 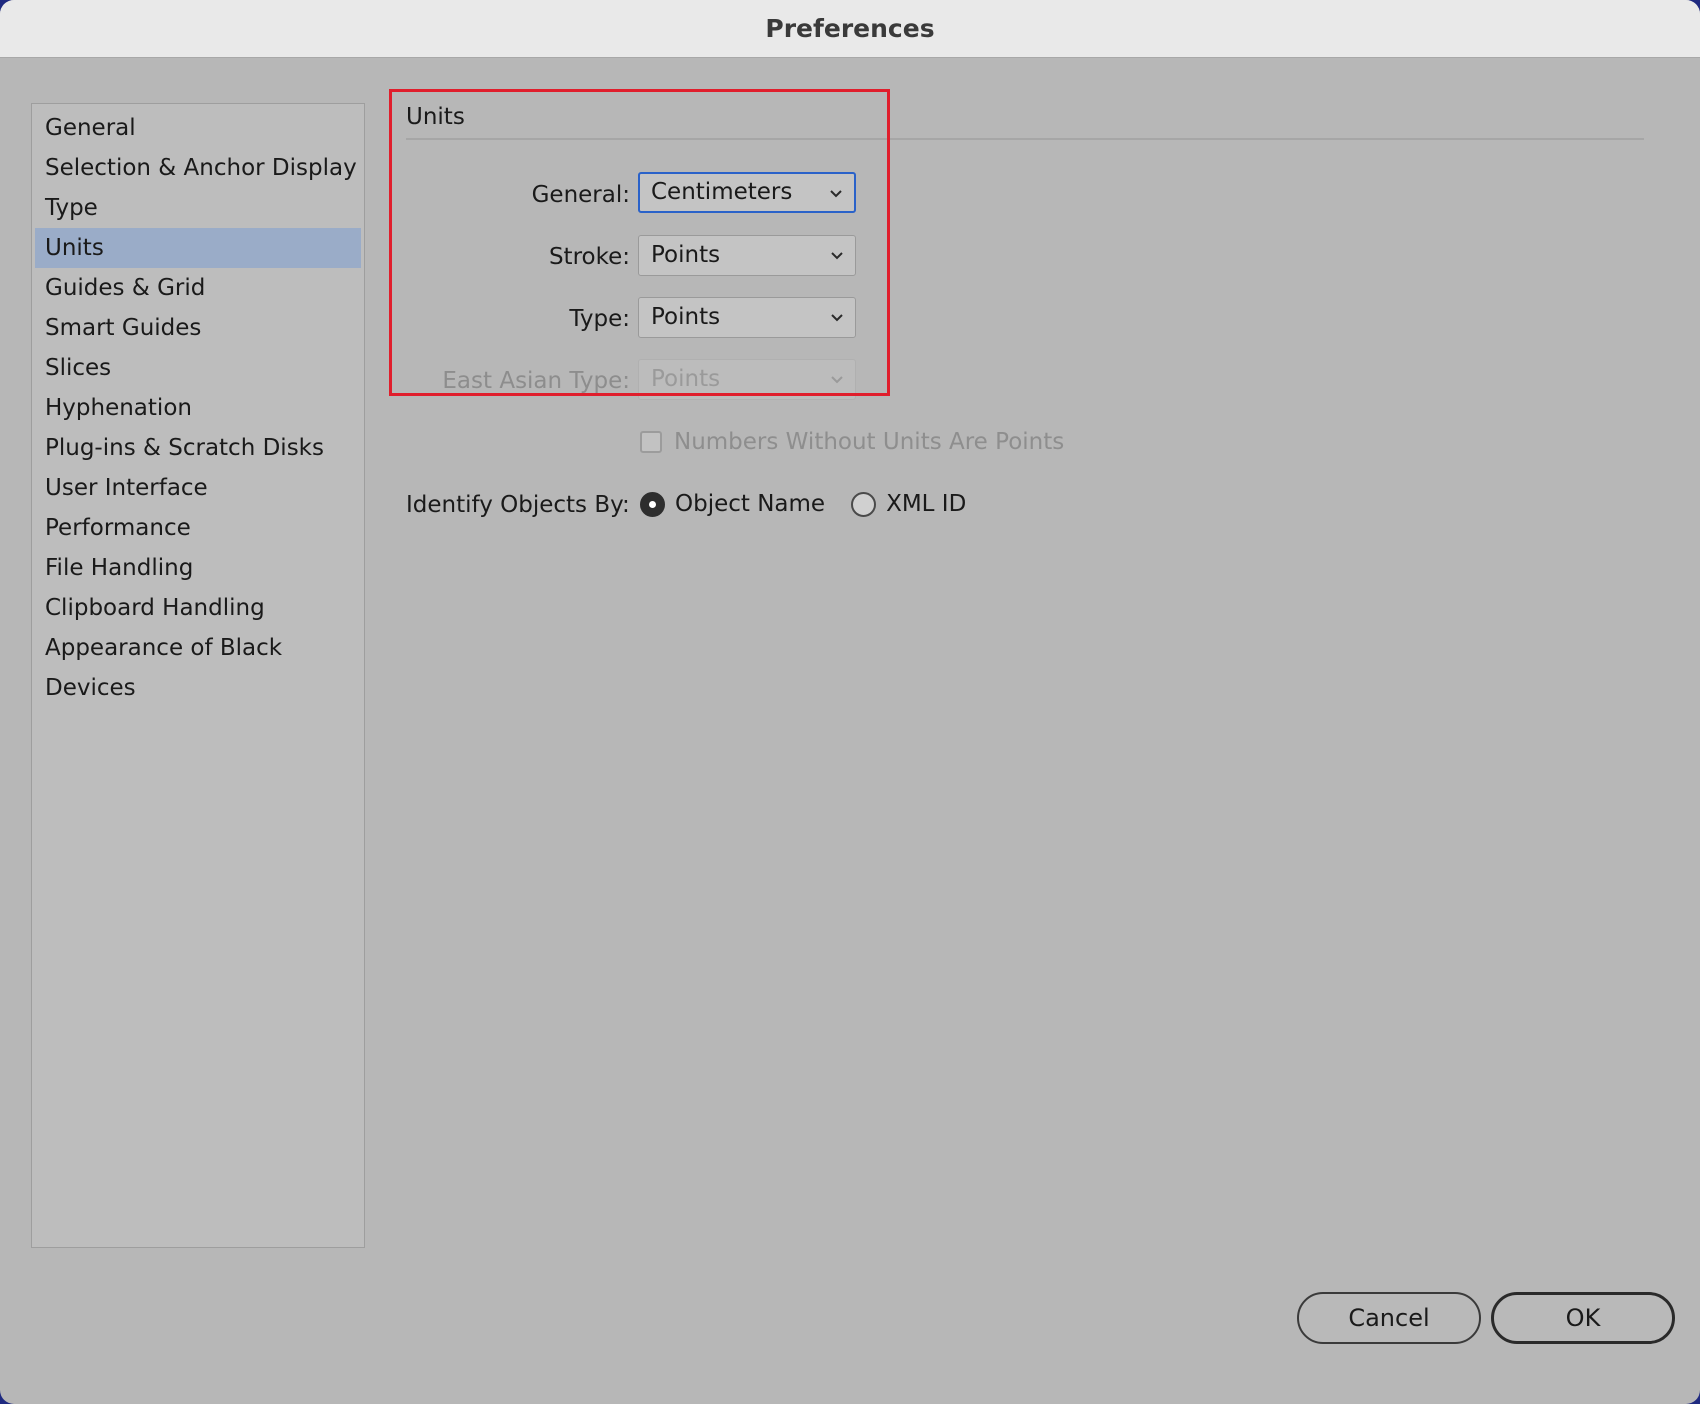 I want to click on sidebar-item-user-interface: User Interface, so click(x=198, y=488).